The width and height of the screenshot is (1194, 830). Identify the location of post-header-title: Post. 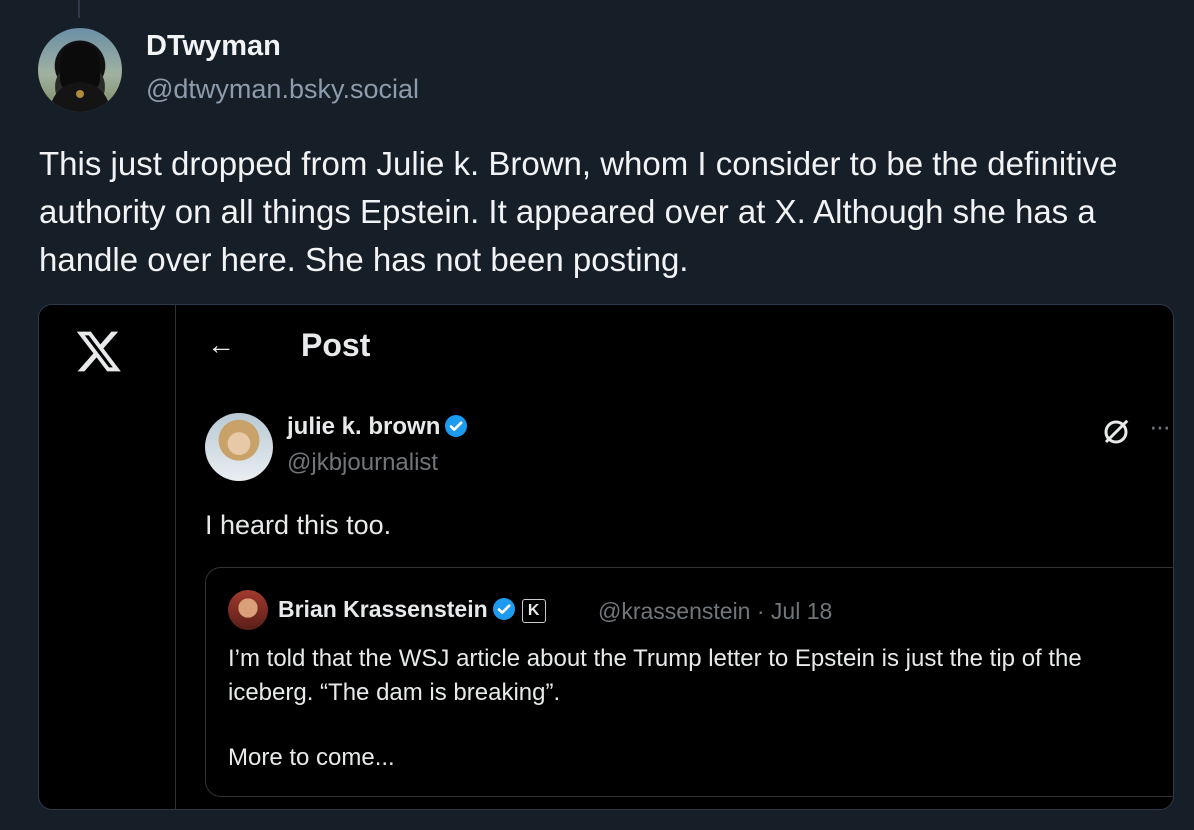
(336, 345).